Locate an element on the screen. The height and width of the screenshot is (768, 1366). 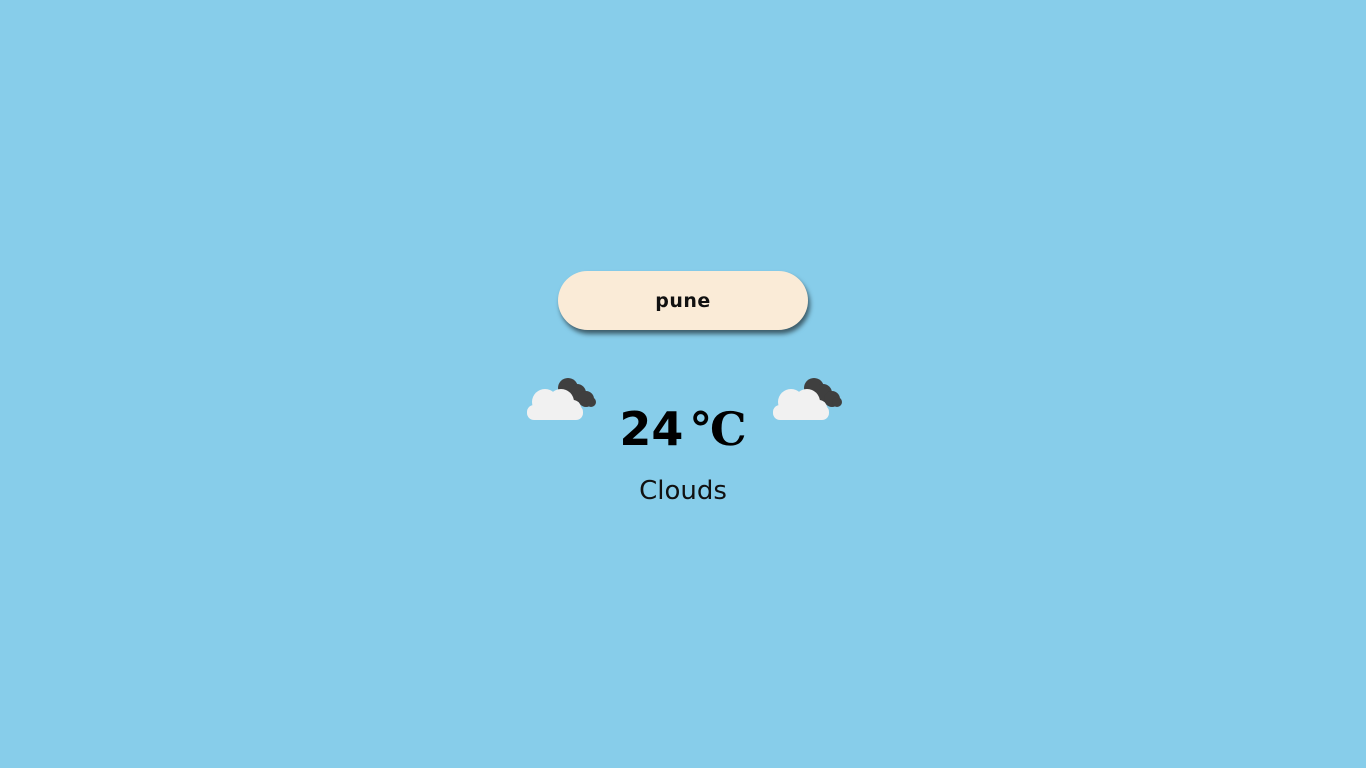
temperature-unit: ℃ is located at coordinates (719, 429).